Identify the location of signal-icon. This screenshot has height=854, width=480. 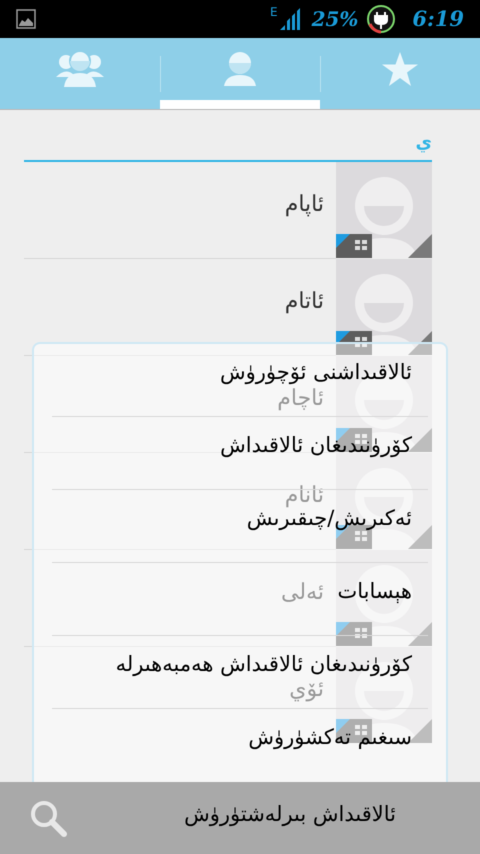
(290, 19).